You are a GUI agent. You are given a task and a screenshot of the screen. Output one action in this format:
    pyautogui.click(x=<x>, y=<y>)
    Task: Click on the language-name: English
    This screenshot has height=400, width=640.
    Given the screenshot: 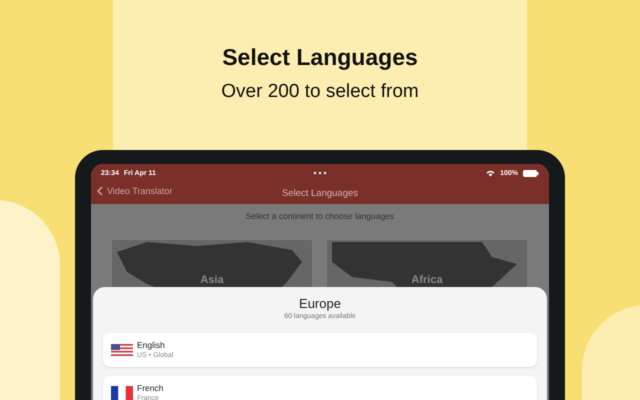 What is the action you would take?
    pyautogui.click(x=151, y=345)
    